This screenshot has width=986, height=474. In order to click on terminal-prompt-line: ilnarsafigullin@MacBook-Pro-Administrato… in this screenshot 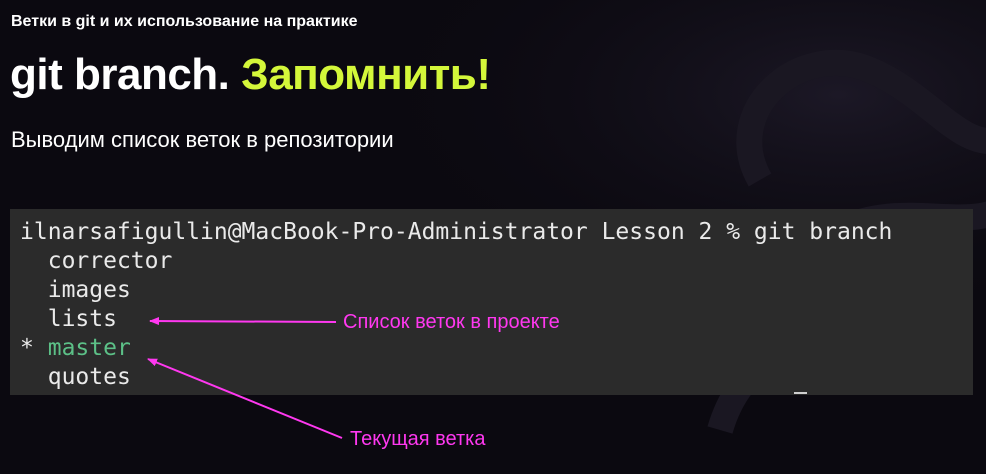, I will do `click(456, 232)`.